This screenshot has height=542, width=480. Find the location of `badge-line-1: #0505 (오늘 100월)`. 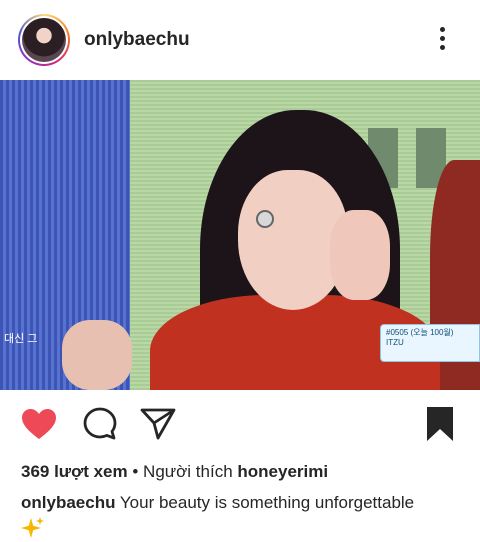

badge-line-1: #0505 (오늘 100월) is located at coordinates (420, 332).